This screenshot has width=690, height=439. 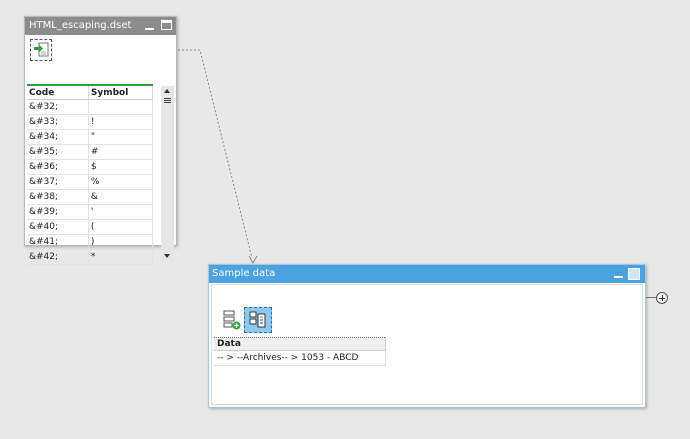 What do you see at coordinates (121, 137) in the screenshot?
I see `cell-symbol: "` at bounding box center [121, 137].